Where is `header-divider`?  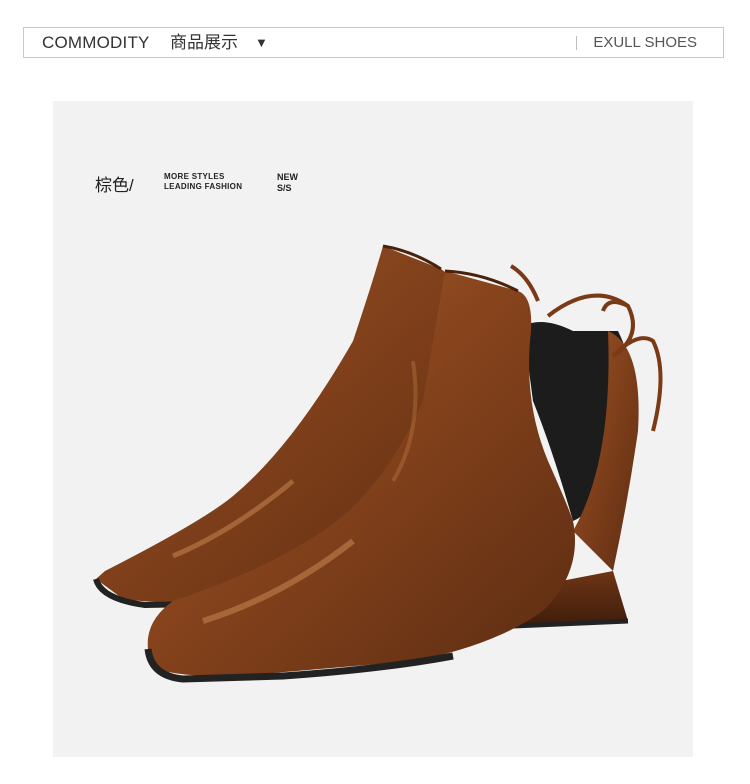 header-divider is located at coordinates (576, 43).